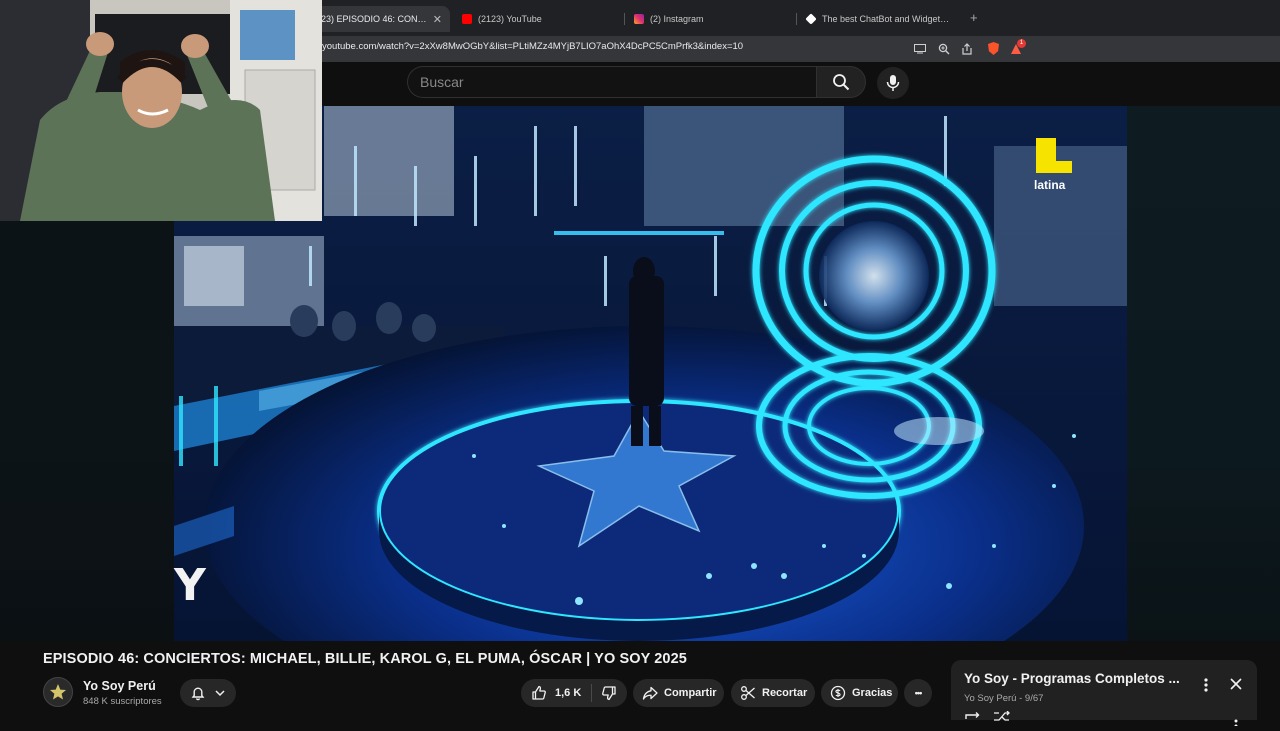  What do you see at coordinates (690, 693) in the screenshot?
I see `share-label: Compartir` at bounding box center [690, 693].